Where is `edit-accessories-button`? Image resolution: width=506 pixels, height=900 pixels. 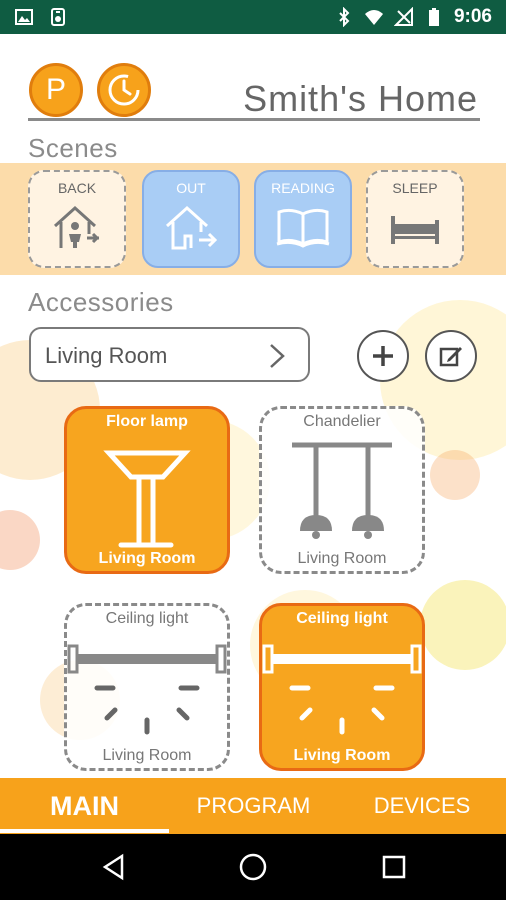
edit-accessories-button is located at coordinates (451, 356).